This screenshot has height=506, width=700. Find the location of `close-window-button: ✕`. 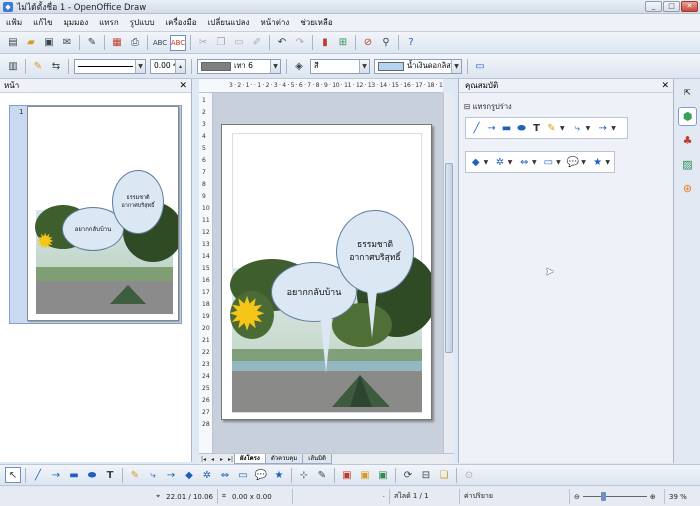

close-window-button: ✕ is located at coordinates (689, 6).